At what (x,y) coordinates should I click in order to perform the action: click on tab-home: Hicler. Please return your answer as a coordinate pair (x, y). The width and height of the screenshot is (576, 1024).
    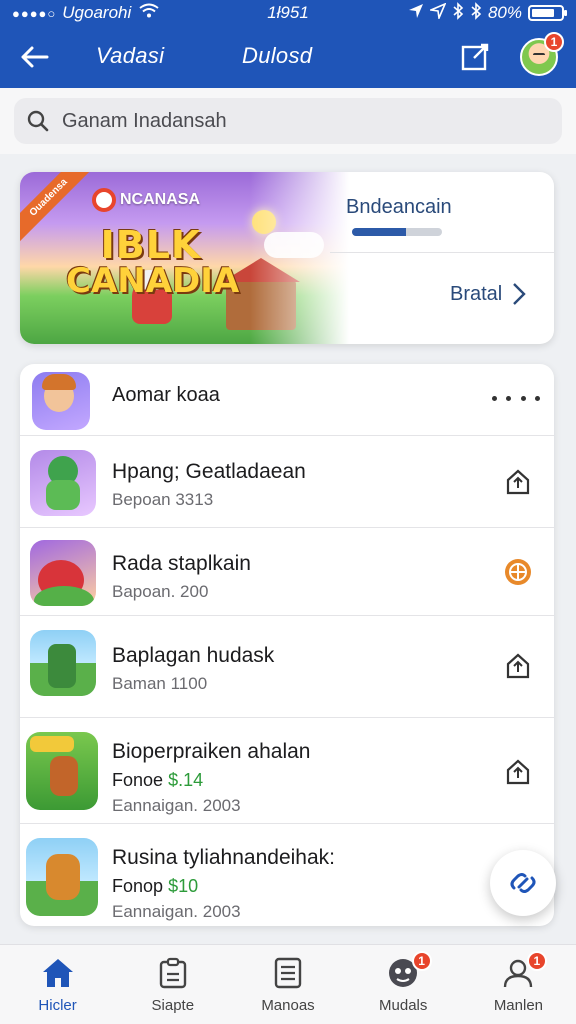
    Looking at the image, I should click on (57, 984).